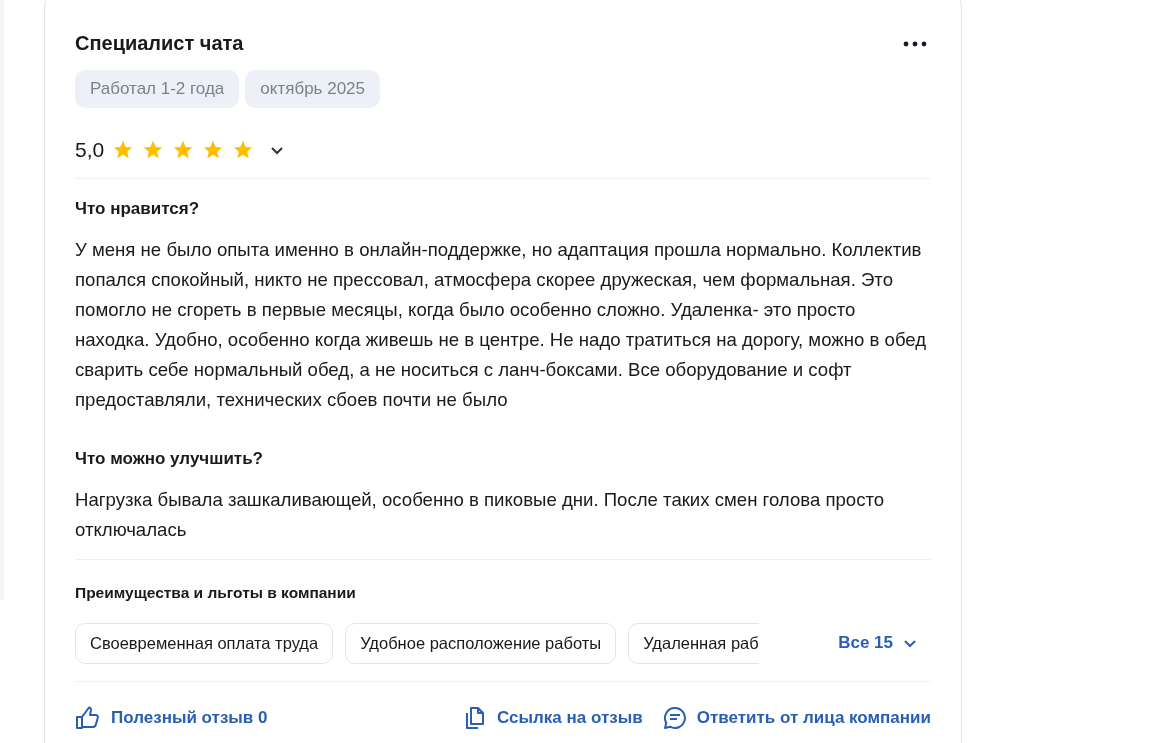 This screenshot has height=743, width=1172. Describe the element at coordinates (138, 209) in the screenshot. I see `section-heading: Что нравится?` at that location.